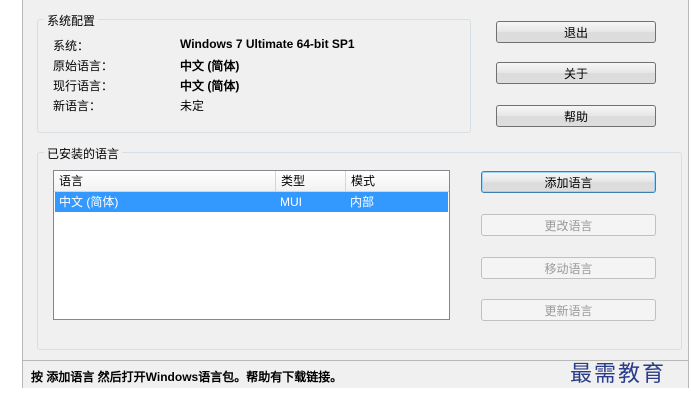 The width and height of the screenshot is (691, 401). Describe the element at coordinates (267, 44) in the screenshot. I see `system-value: Windows 7 Ultimate 64-bit SP1` at that location.